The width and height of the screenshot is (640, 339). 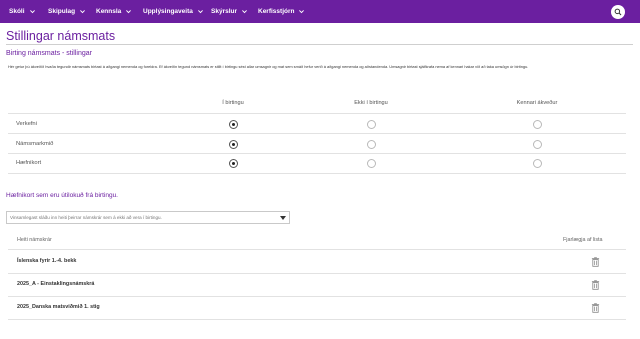 What do you see at coordinates (371, 144) in the screenshot?
I see `radio-namsmarkmid-hidden` at bounding box center [371, 144].